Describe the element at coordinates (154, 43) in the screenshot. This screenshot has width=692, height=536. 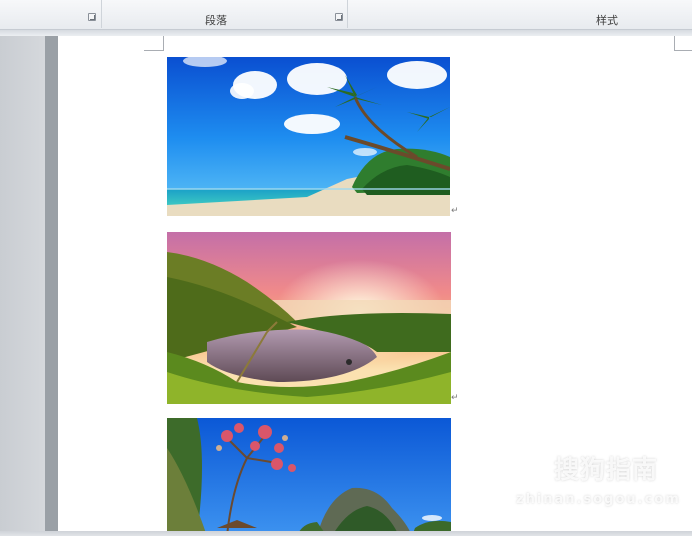
I see `page-margin-corner-top-left` at that location.